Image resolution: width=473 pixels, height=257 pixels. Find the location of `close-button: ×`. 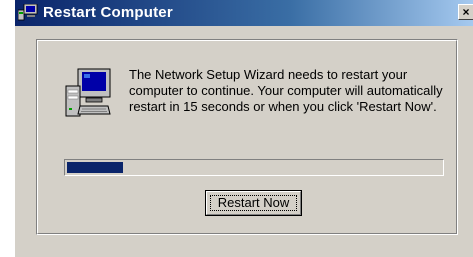

close-button: × is located at coordinates (465, 12).